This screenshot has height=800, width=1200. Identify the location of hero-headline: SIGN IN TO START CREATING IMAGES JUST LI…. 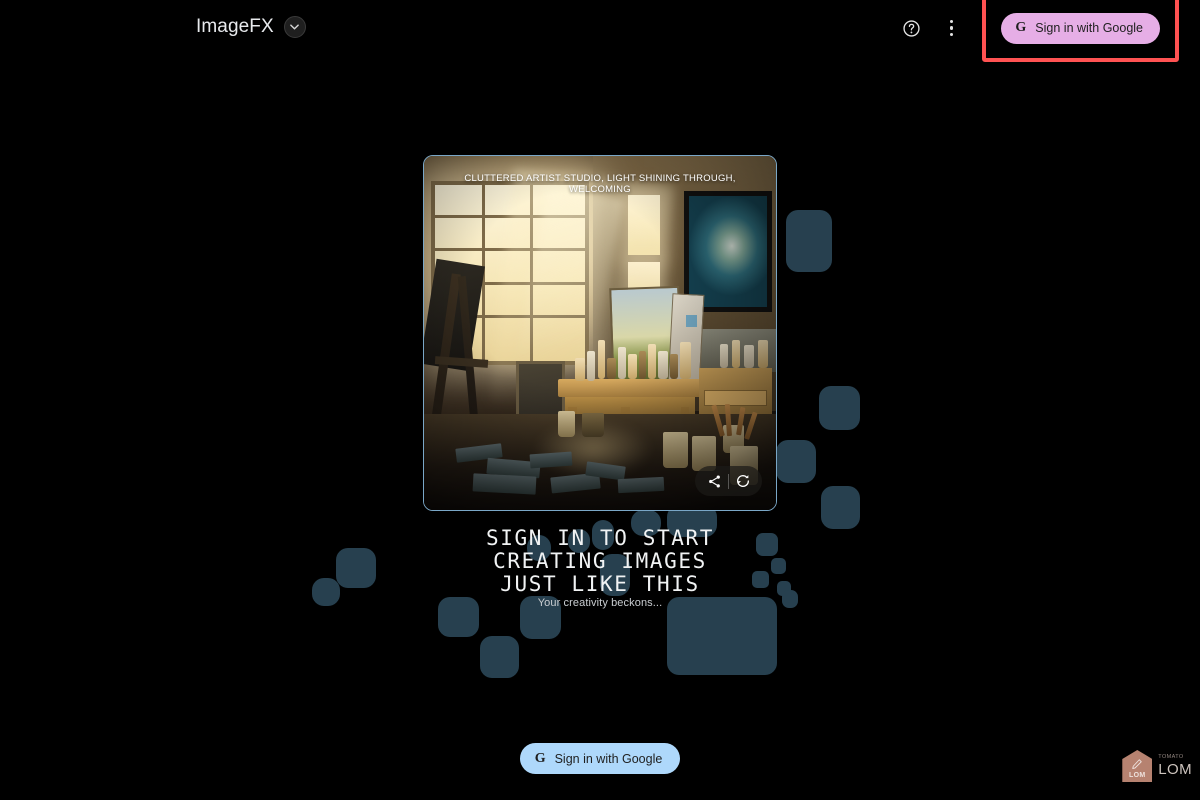
(600, 561).